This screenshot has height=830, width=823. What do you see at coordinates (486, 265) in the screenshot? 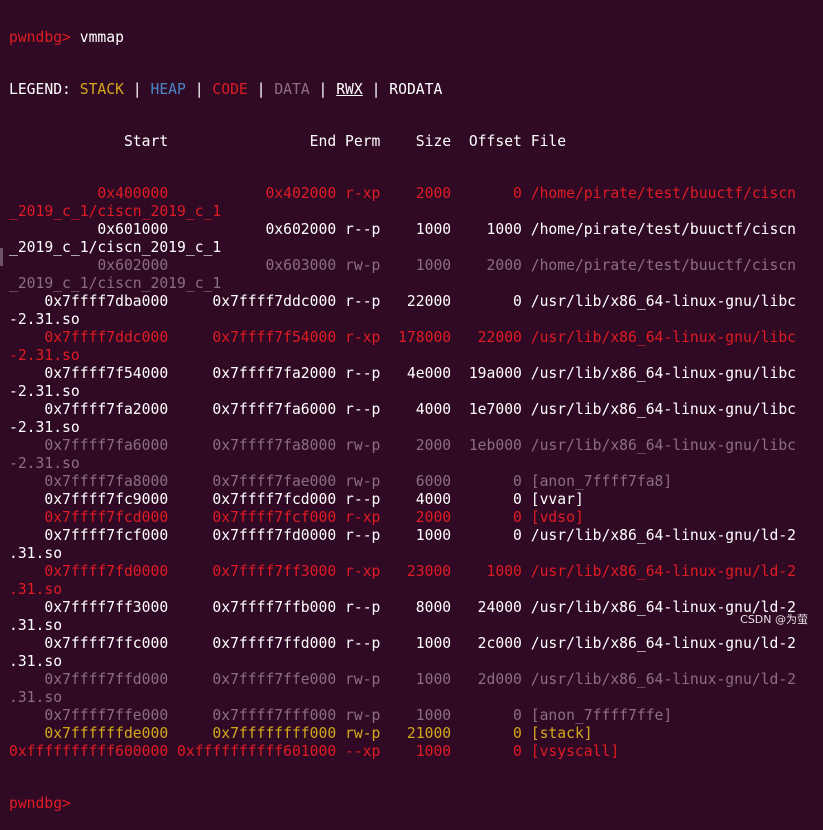
I see `row-offset: 2000` at bounding box center [486, 265].